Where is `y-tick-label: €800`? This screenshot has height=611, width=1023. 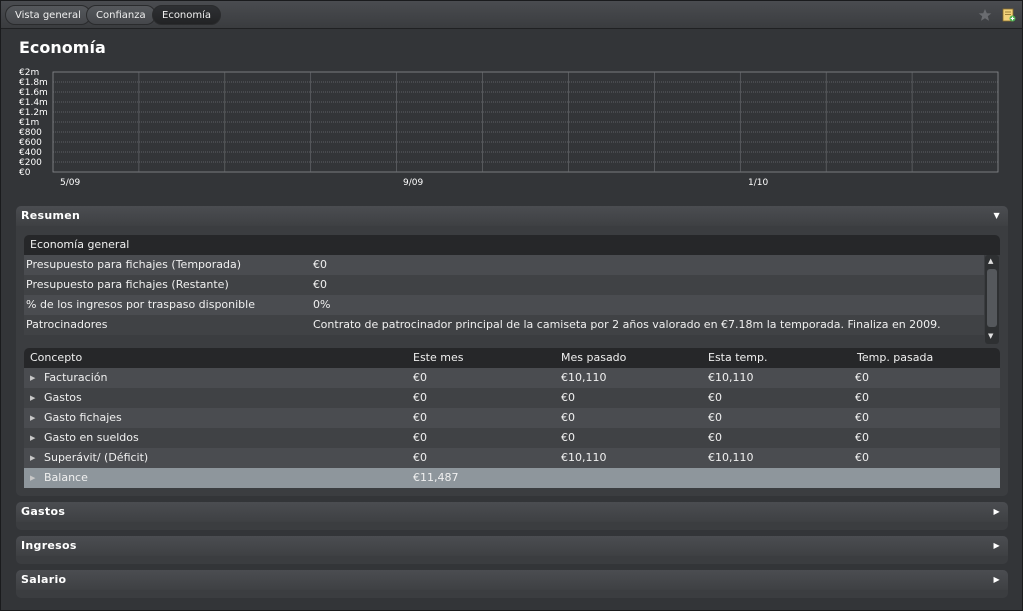 y-tick-label: €800 is located at coordinates (30, 133).